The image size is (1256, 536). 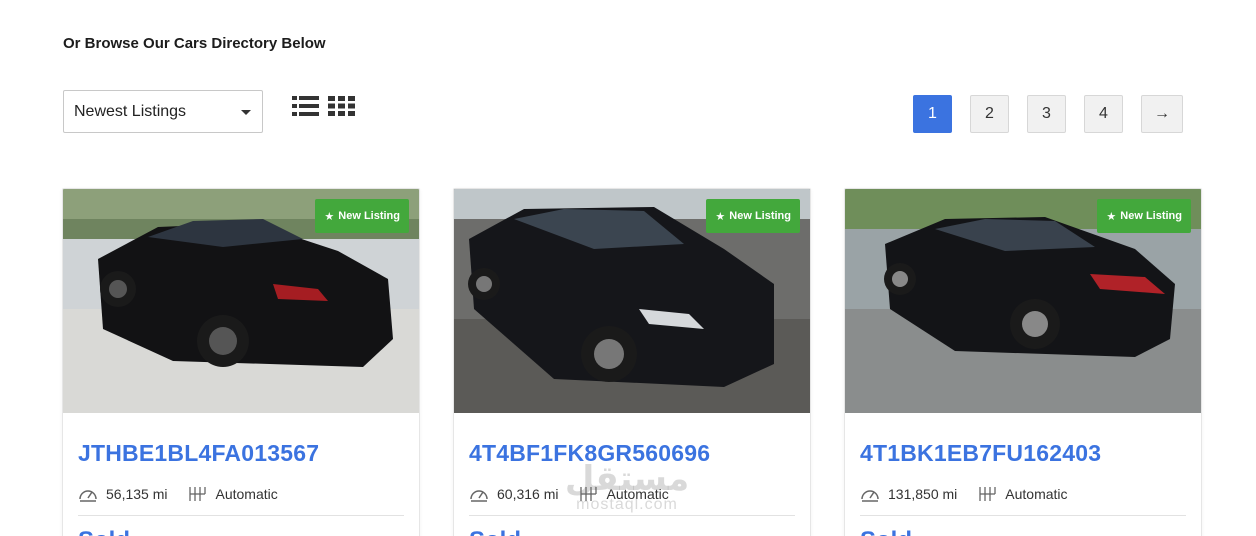 What do you see at coordinates (589, 453) in the screenshot?
I see `listing-vin-link: 4T4BF1FK8GR560696` at bounding box center [589, 453].